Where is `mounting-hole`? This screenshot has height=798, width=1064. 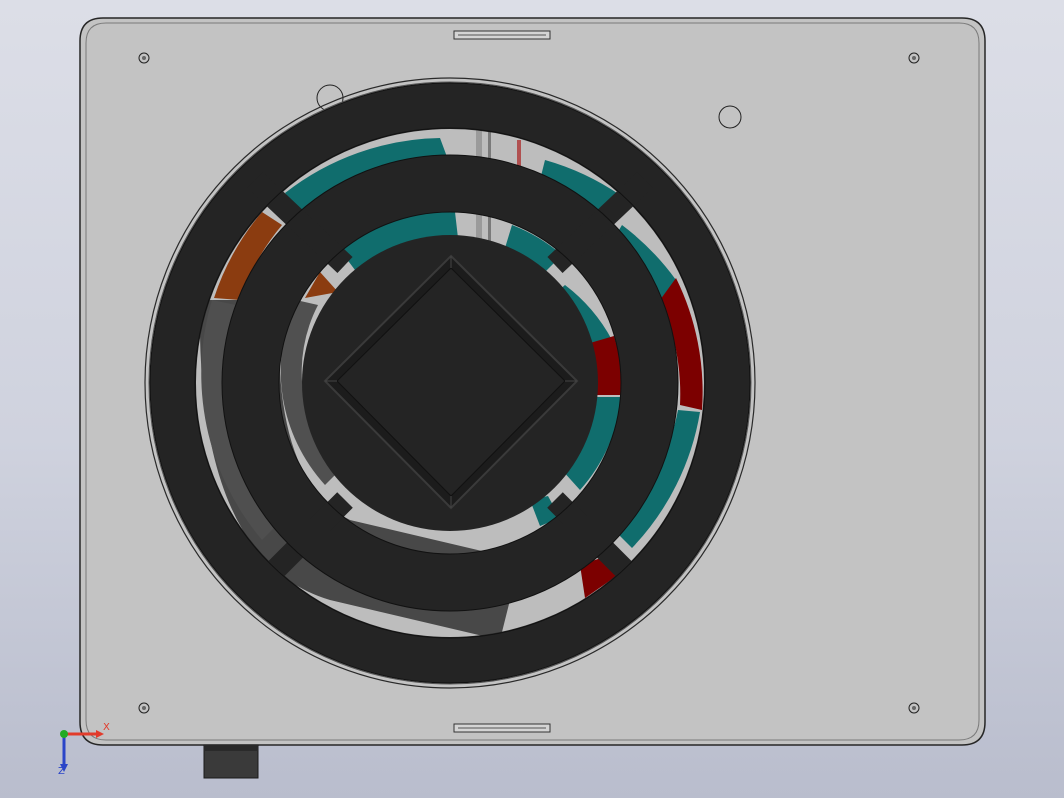 mounting-hole is located at coordinates (730, 117).